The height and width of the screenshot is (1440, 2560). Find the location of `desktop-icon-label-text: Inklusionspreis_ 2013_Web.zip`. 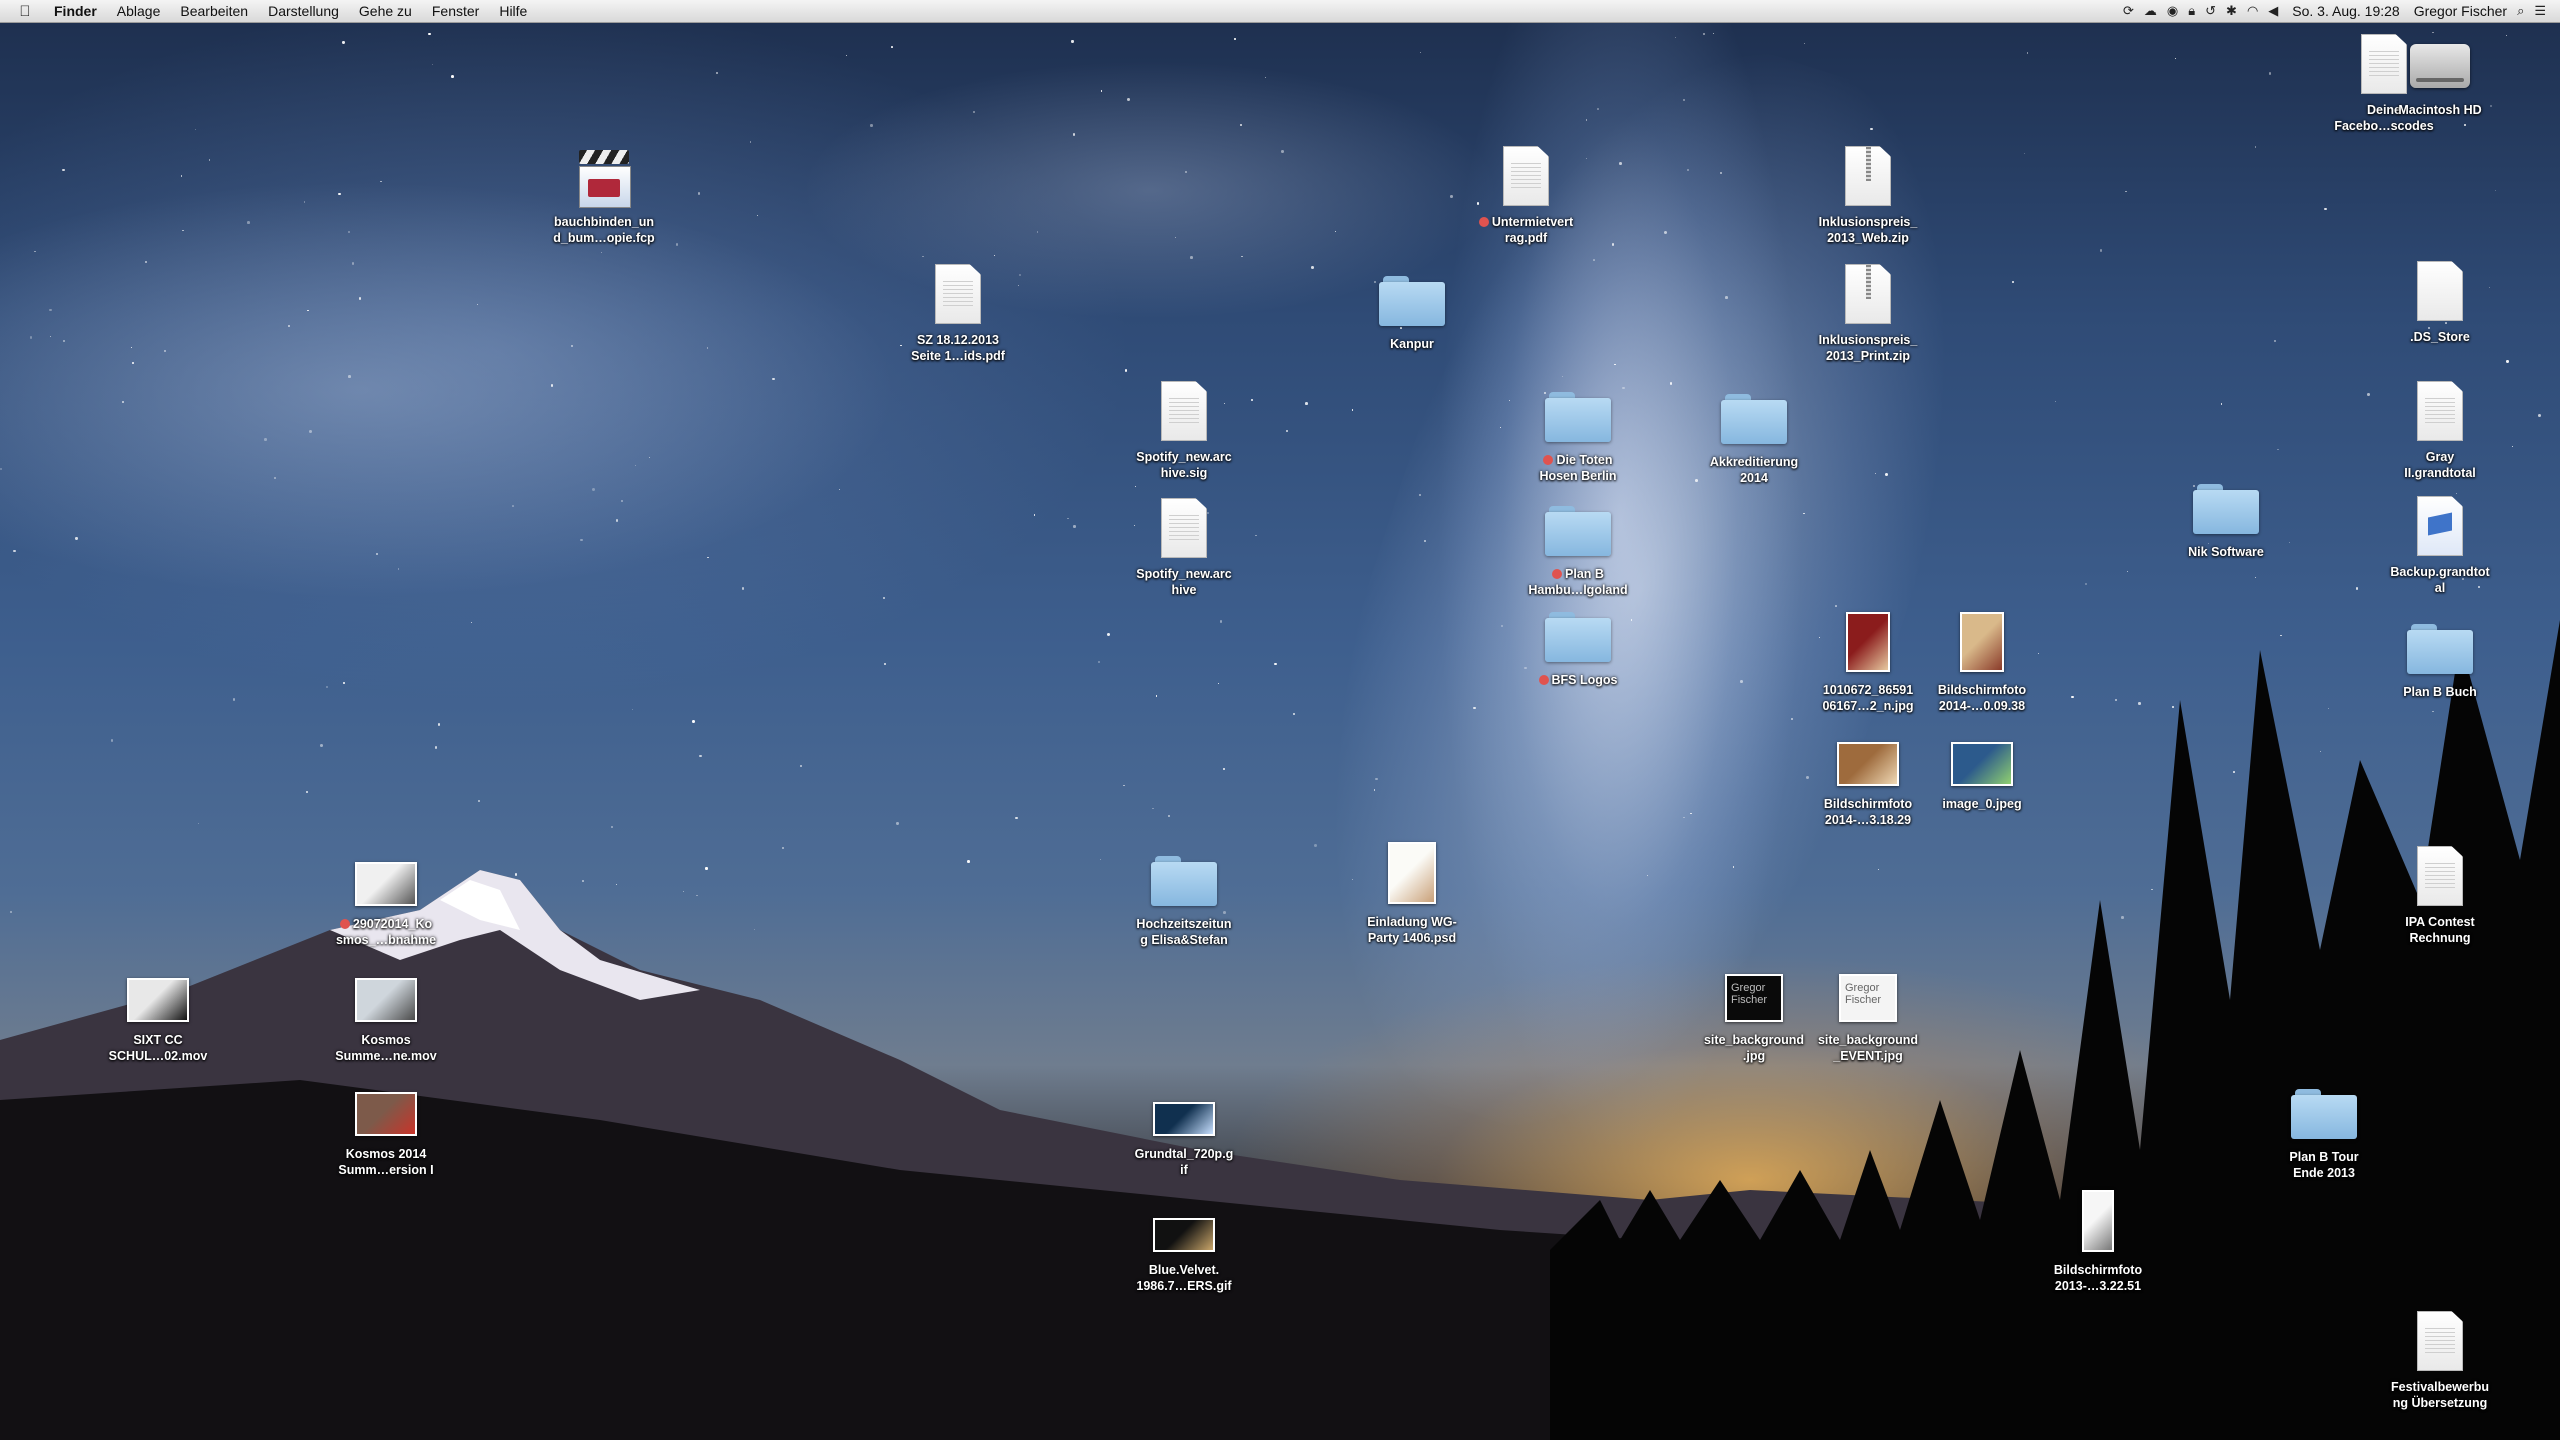

desktop-icon-label-text: Inklusionspreis_ 2013_Web.zip is located at coordinates (1868, 230).